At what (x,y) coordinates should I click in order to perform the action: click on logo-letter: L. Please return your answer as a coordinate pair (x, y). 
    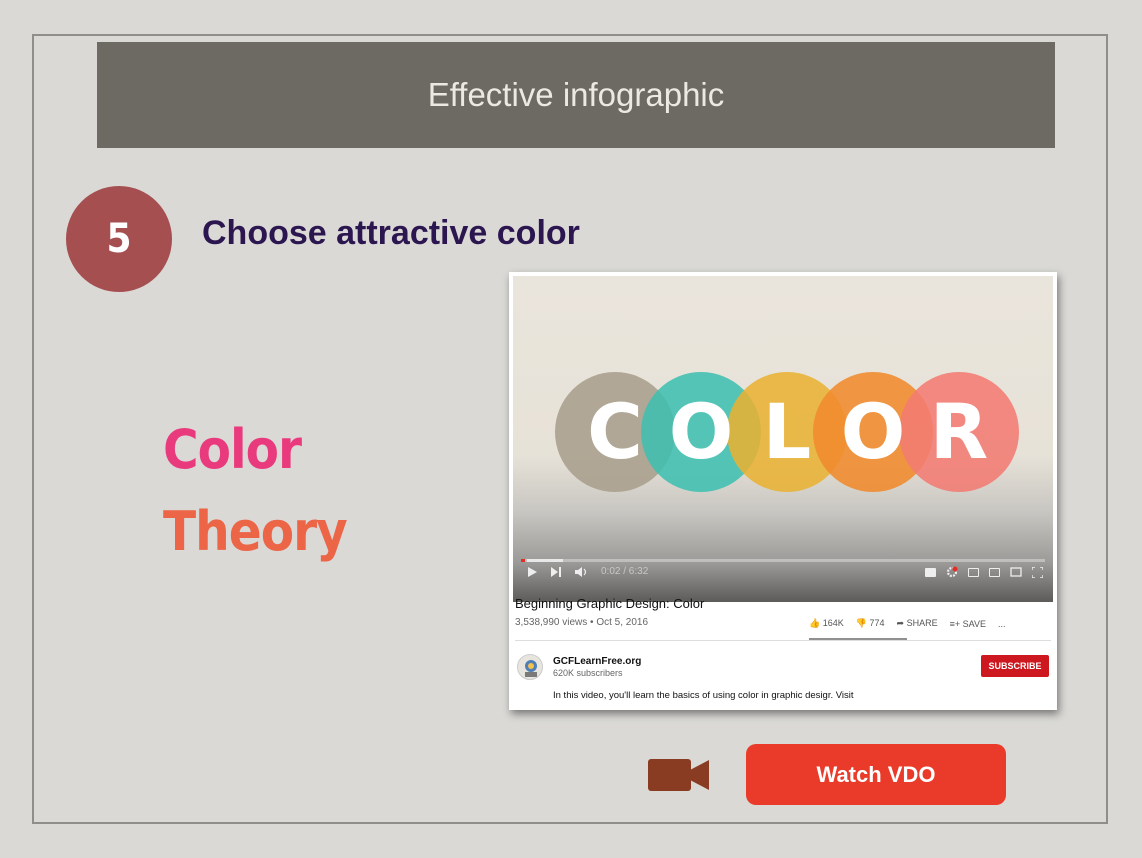
    Looking at the image, I should click on (787, 431).